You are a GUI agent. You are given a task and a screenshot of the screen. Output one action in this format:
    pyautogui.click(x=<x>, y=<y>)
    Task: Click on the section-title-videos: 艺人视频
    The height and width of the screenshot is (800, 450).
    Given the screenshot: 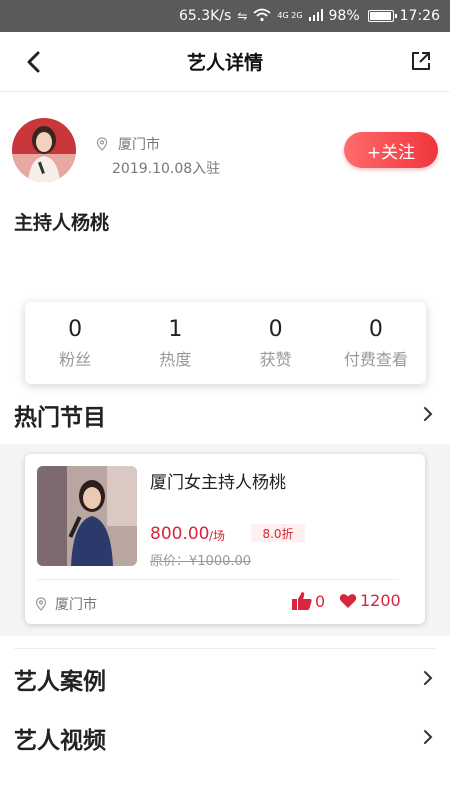 What is the action you would take?
    pyautogui.click(x=60, y=738)
    